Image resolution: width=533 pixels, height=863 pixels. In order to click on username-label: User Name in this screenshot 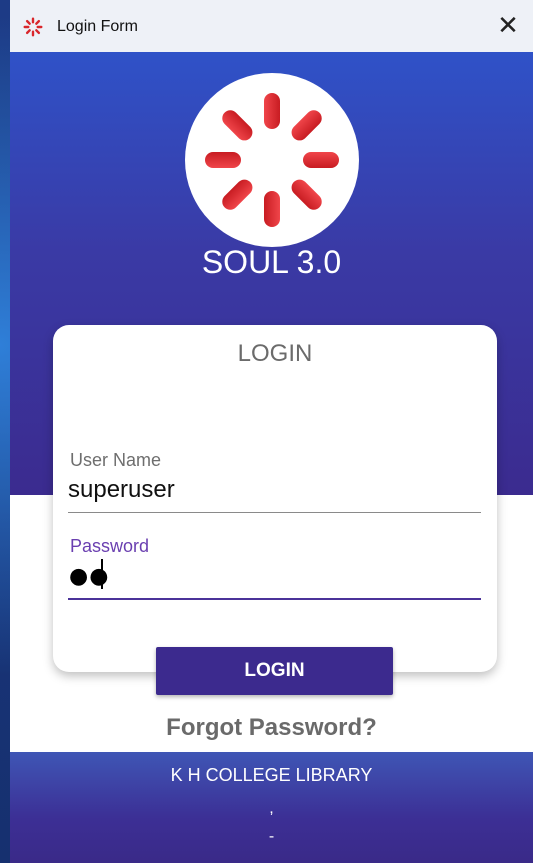, I will do `click(116, 460)`.